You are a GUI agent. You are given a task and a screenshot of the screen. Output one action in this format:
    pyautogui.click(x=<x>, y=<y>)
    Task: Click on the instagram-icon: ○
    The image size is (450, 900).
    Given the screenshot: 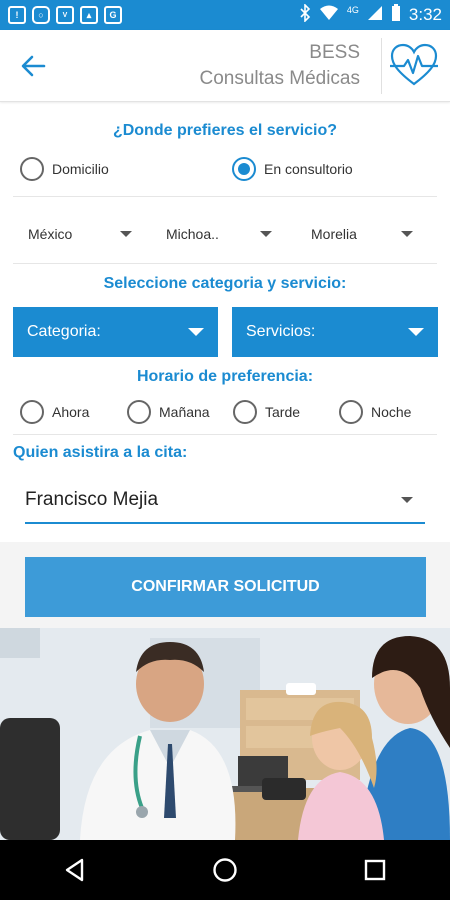 What is the action you would take?
    pyautogui.click(x=41, y=15)
    